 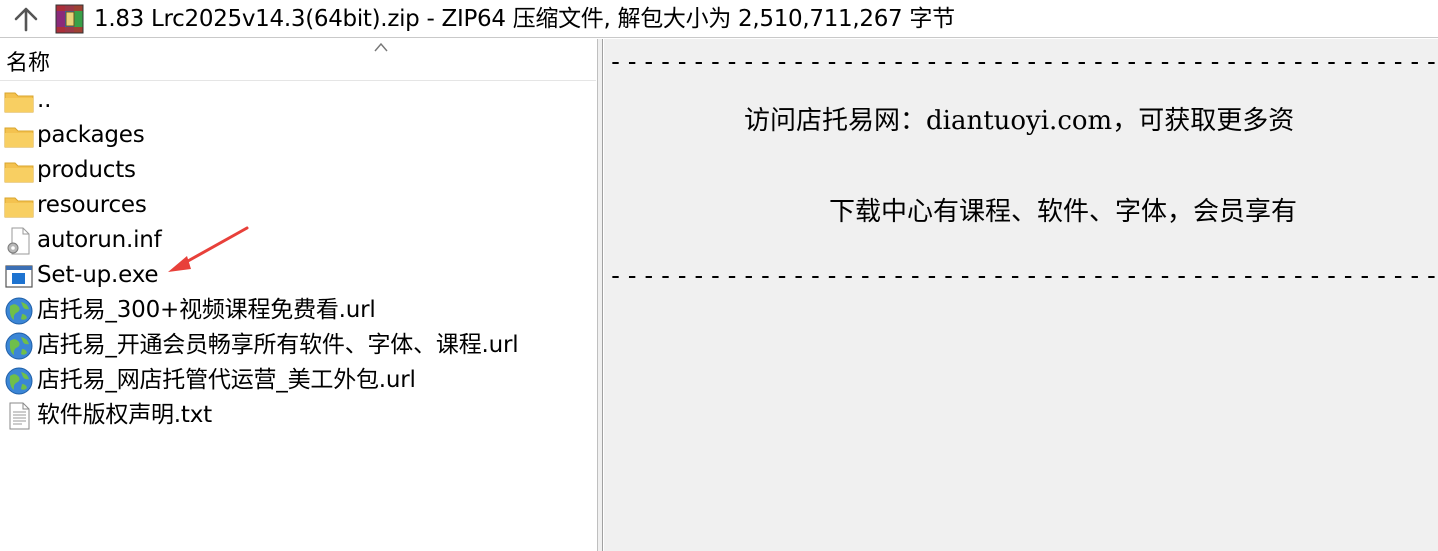 What do you see at coordinates (1063, 212) in the screenshot?
I see `preview-line-2: 下载中心有课程、软件、字体，会员享有` at bounding box center [1063, 212].